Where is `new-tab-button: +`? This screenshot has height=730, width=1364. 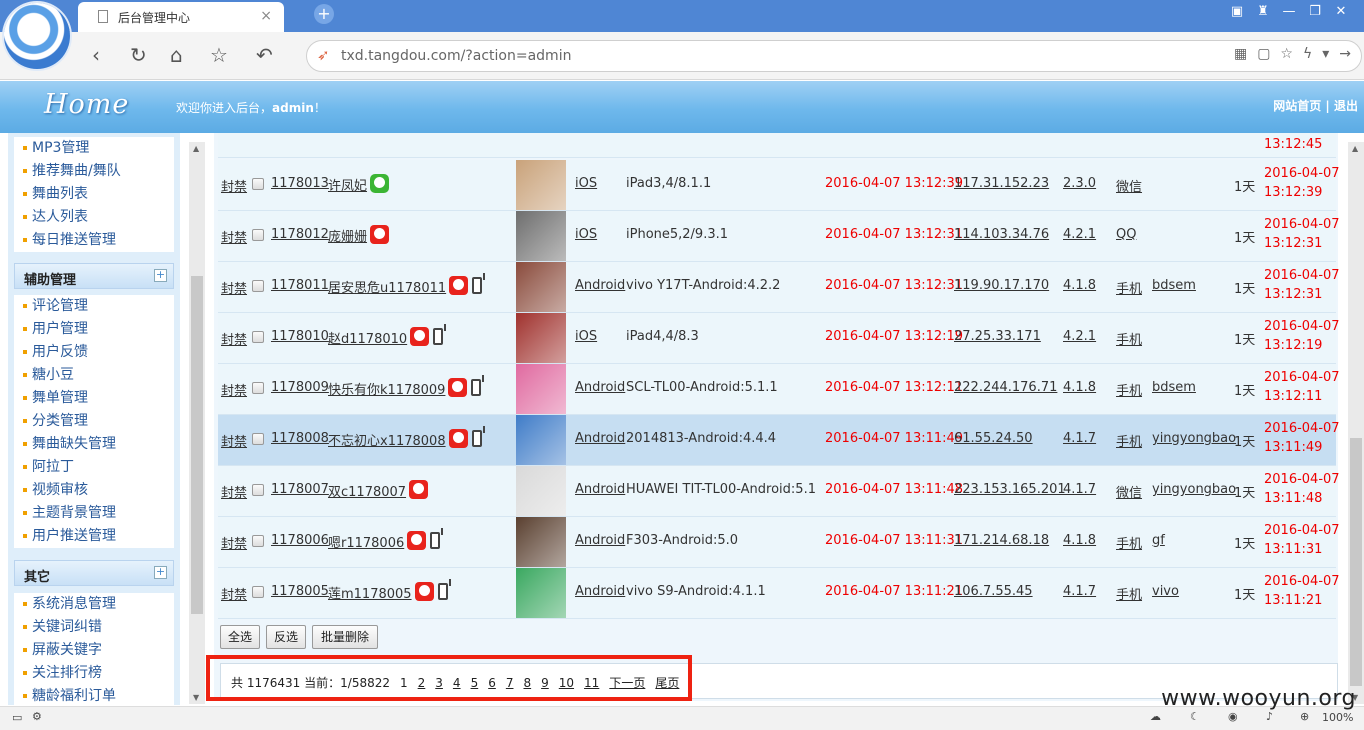
new-tab-button: + is located at coordinates (324, 14).